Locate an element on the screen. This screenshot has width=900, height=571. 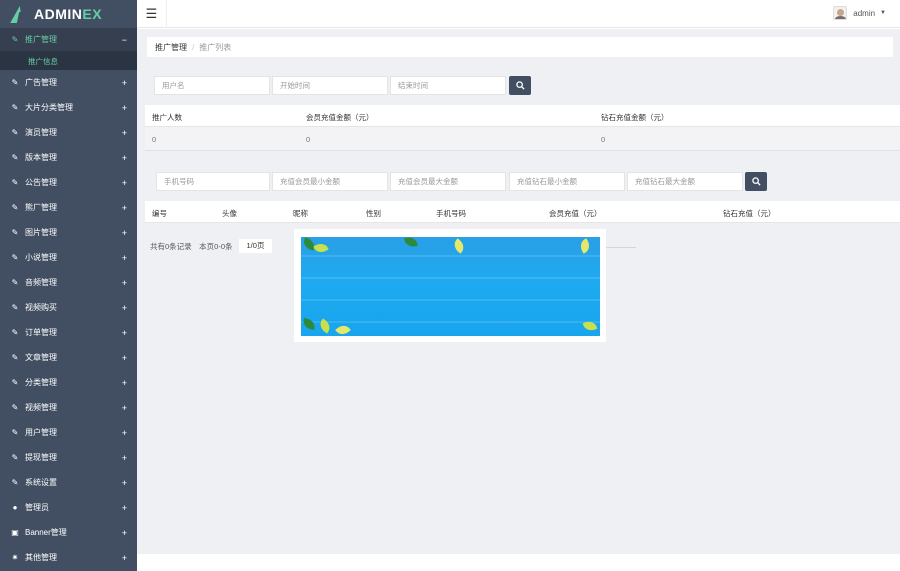
user-menu: admin ▼ is located at coordinates (859, 13).